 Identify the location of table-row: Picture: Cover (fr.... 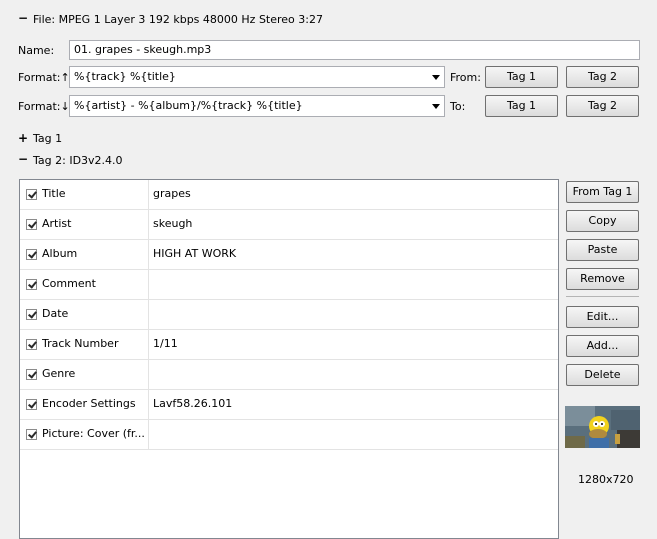
(289, 435).